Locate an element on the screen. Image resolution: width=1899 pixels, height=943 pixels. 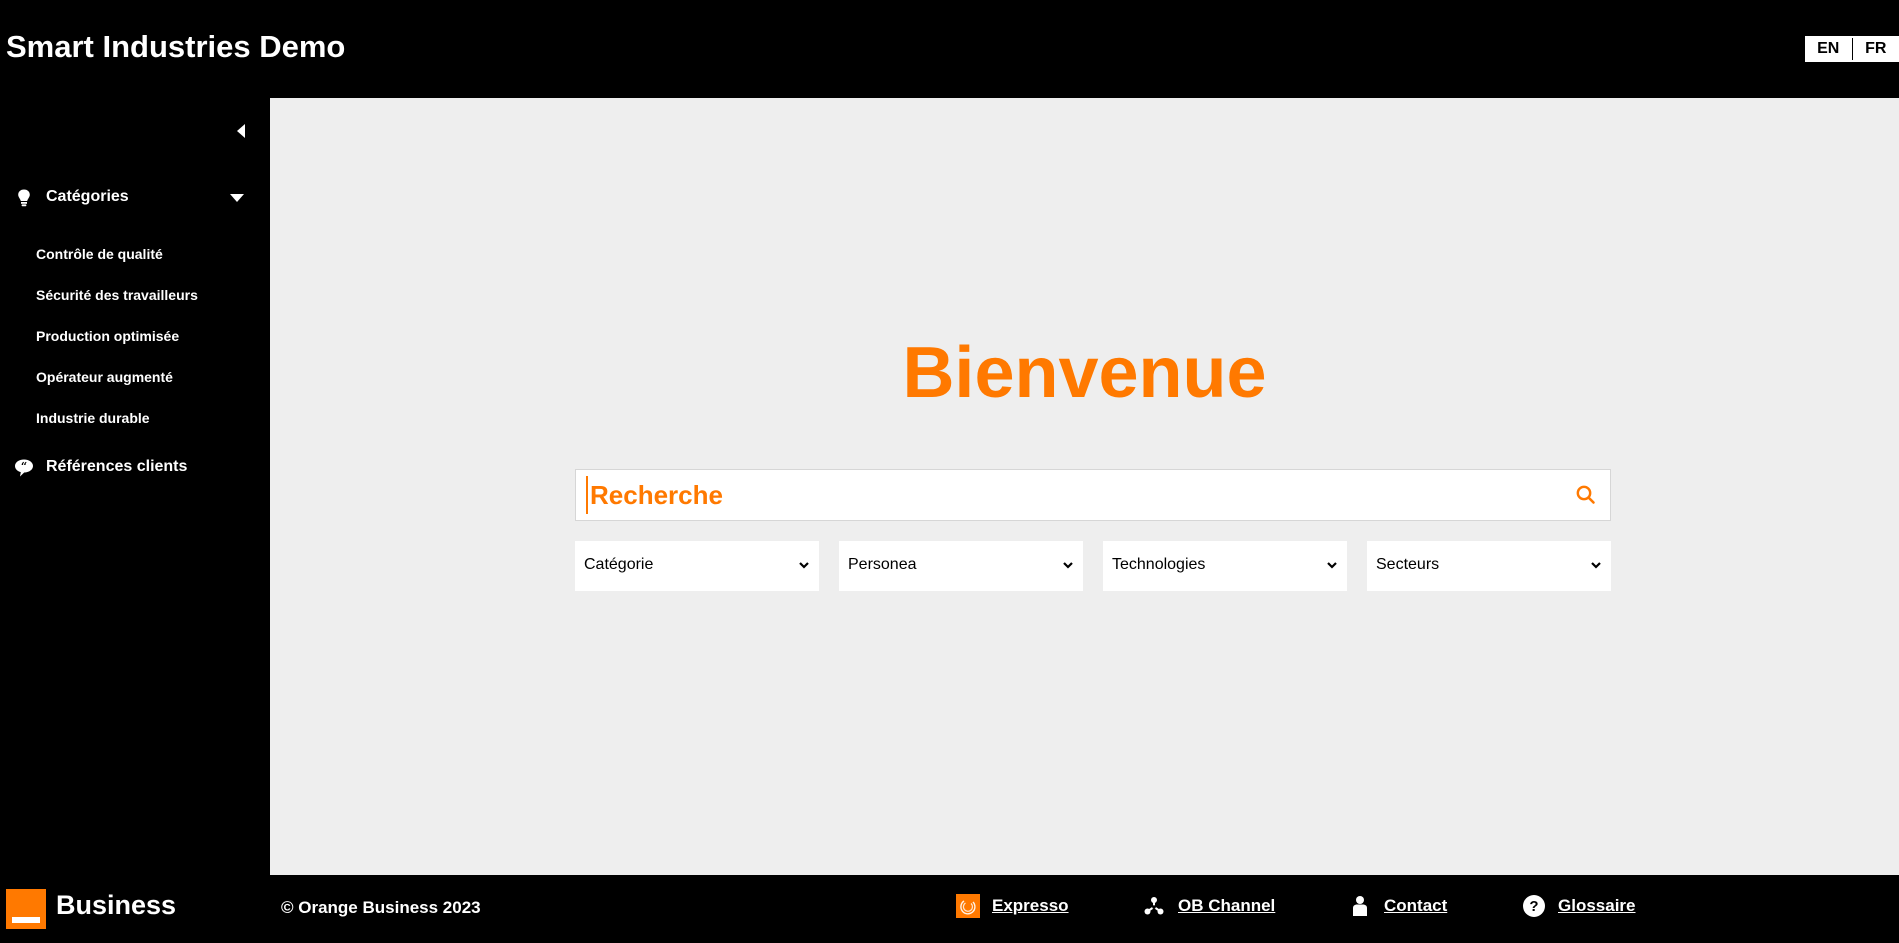
network-icon is located at coordinates (1154, 906).